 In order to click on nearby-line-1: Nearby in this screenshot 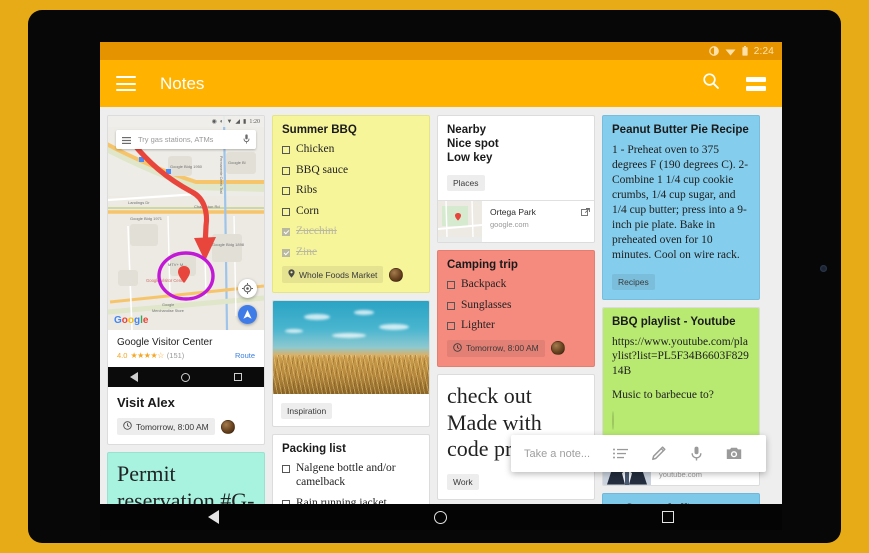, I will do `click(466, 130)`.